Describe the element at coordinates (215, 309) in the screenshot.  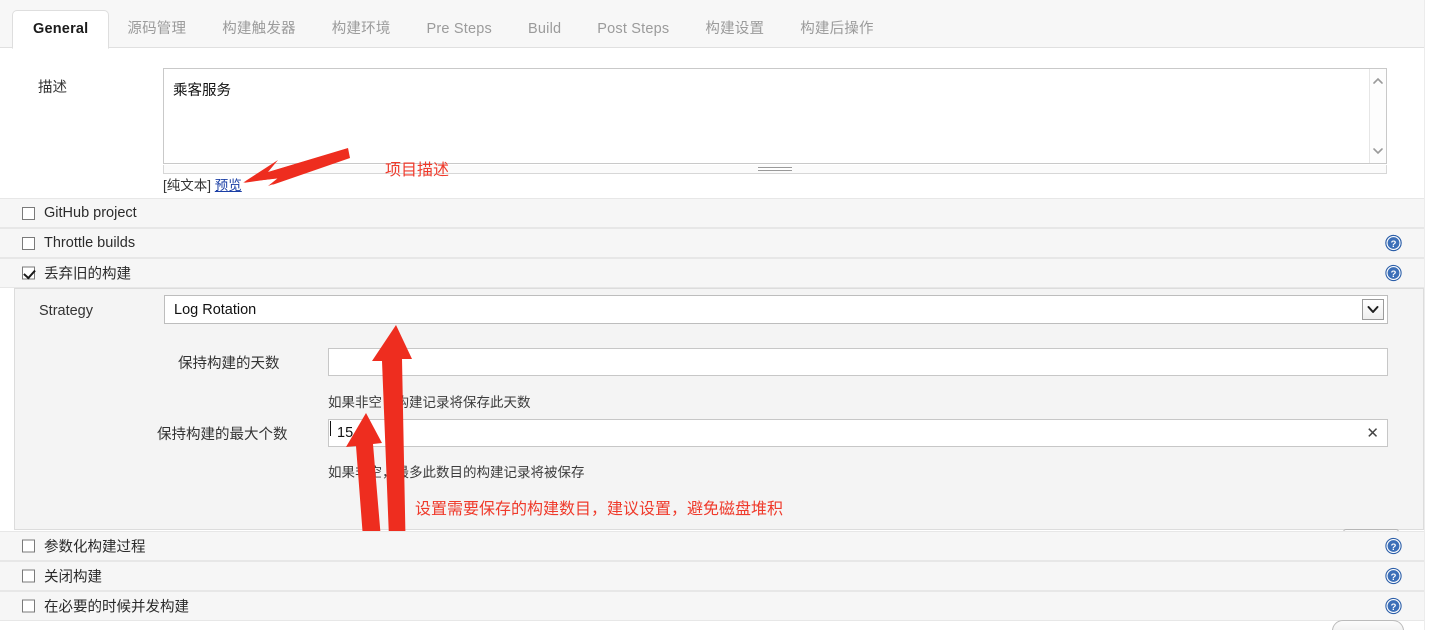
I see `strategy-select-value: Log Rotation` at that location.